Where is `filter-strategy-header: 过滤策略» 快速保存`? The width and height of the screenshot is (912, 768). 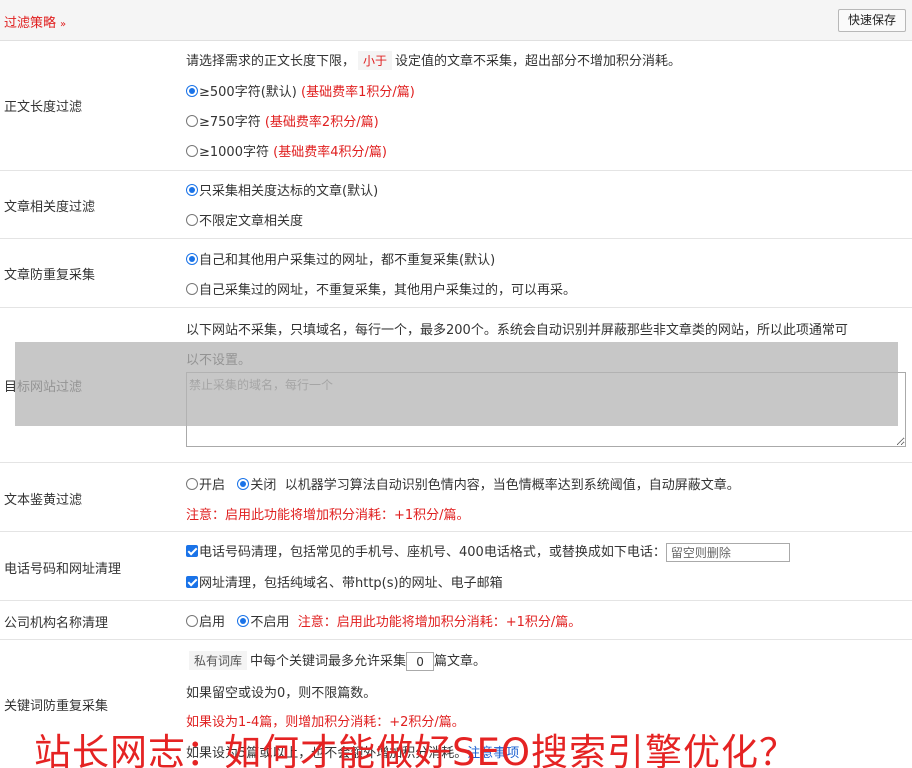
filter-strategy-header: 过滤策略» 快速保存 is located at coordinates (456, 20).